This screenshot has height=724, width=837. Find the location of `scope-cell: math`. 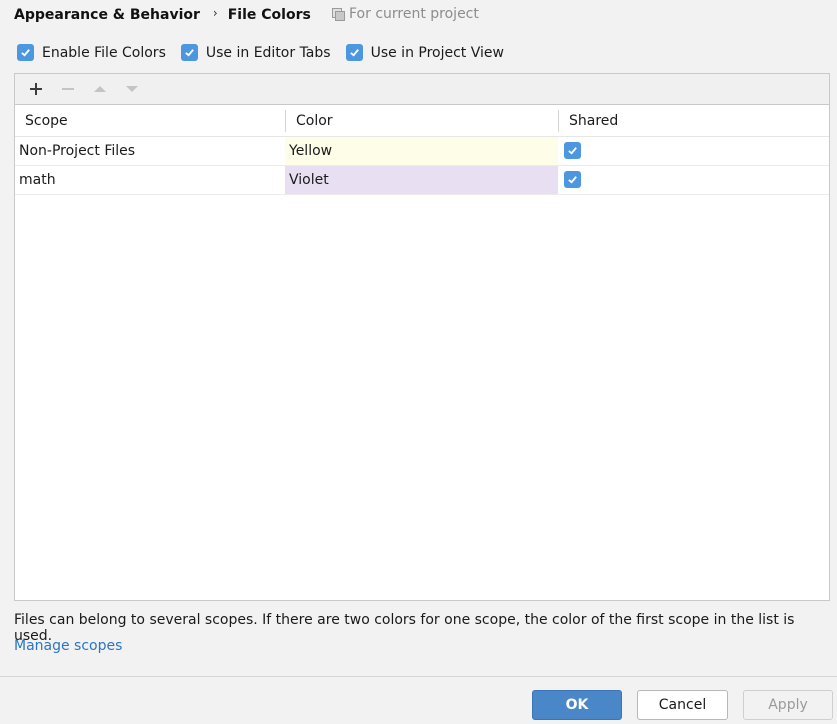

scope-cell: math is located at coordinates (150, 180).